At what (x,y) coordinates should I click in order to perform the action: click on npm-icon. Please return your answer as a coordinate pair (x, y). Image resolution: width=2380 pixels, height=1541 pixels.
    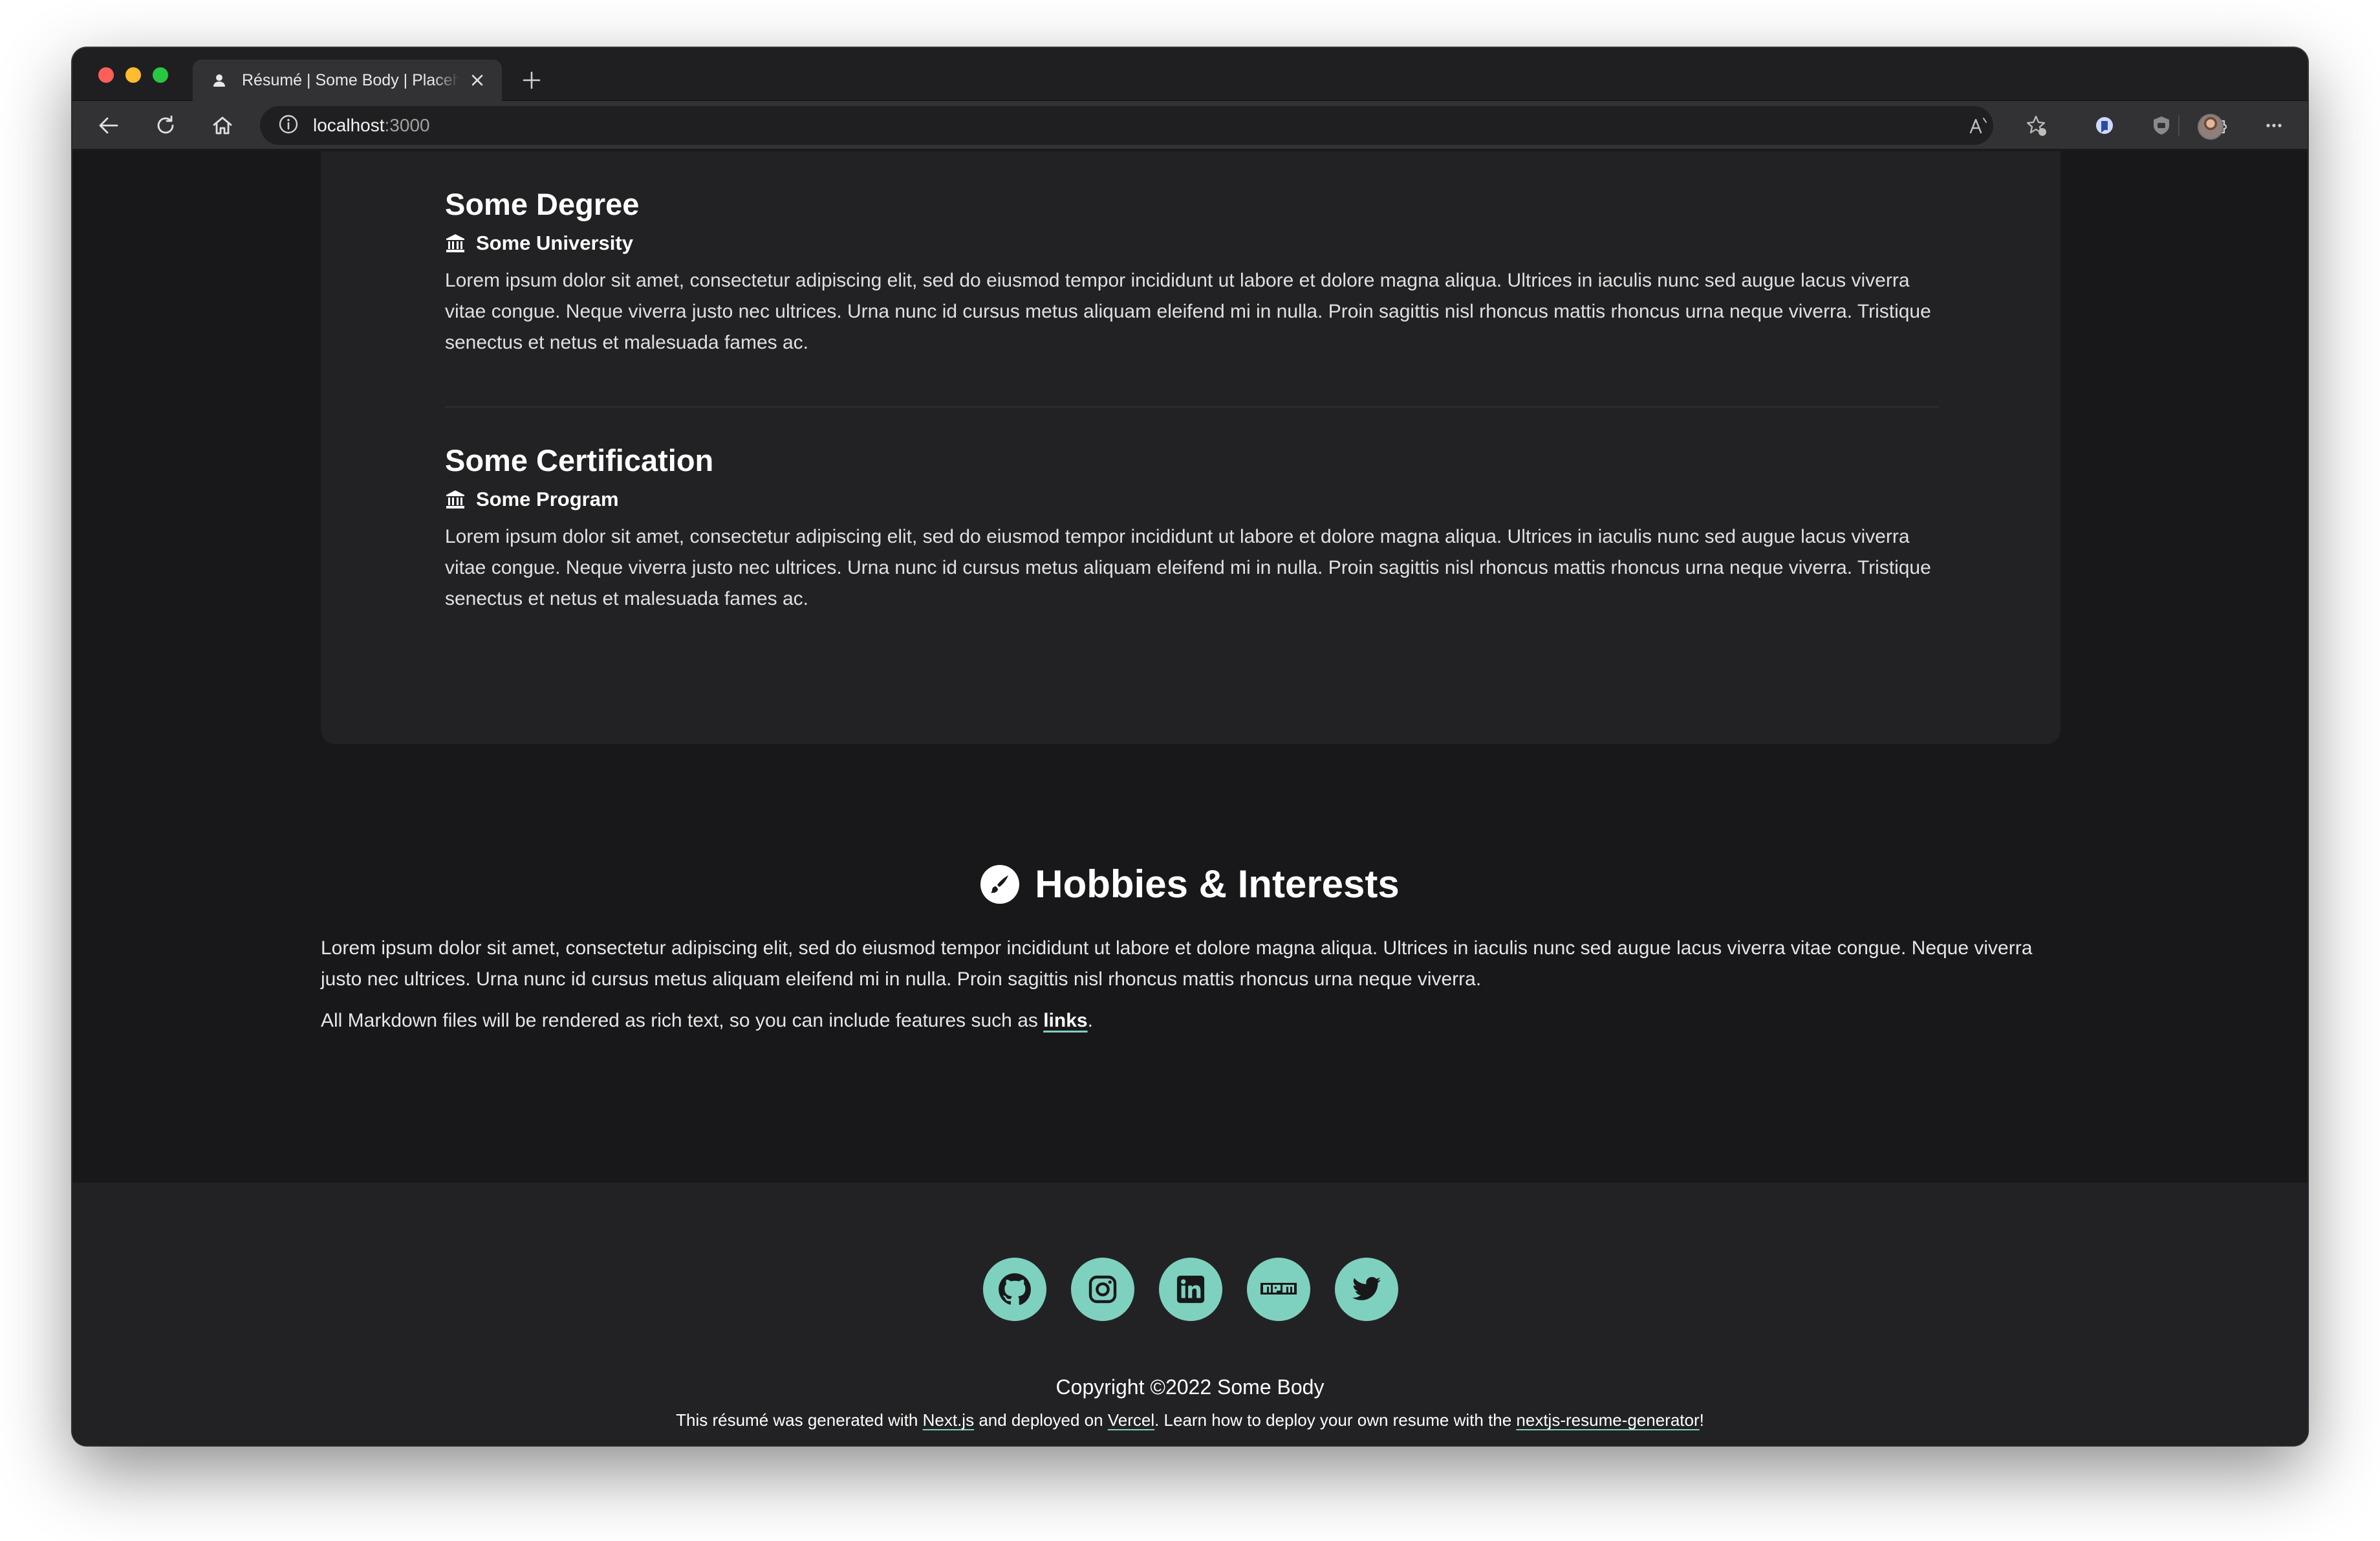
    Looking at the image, I should click on (1278, 1289).